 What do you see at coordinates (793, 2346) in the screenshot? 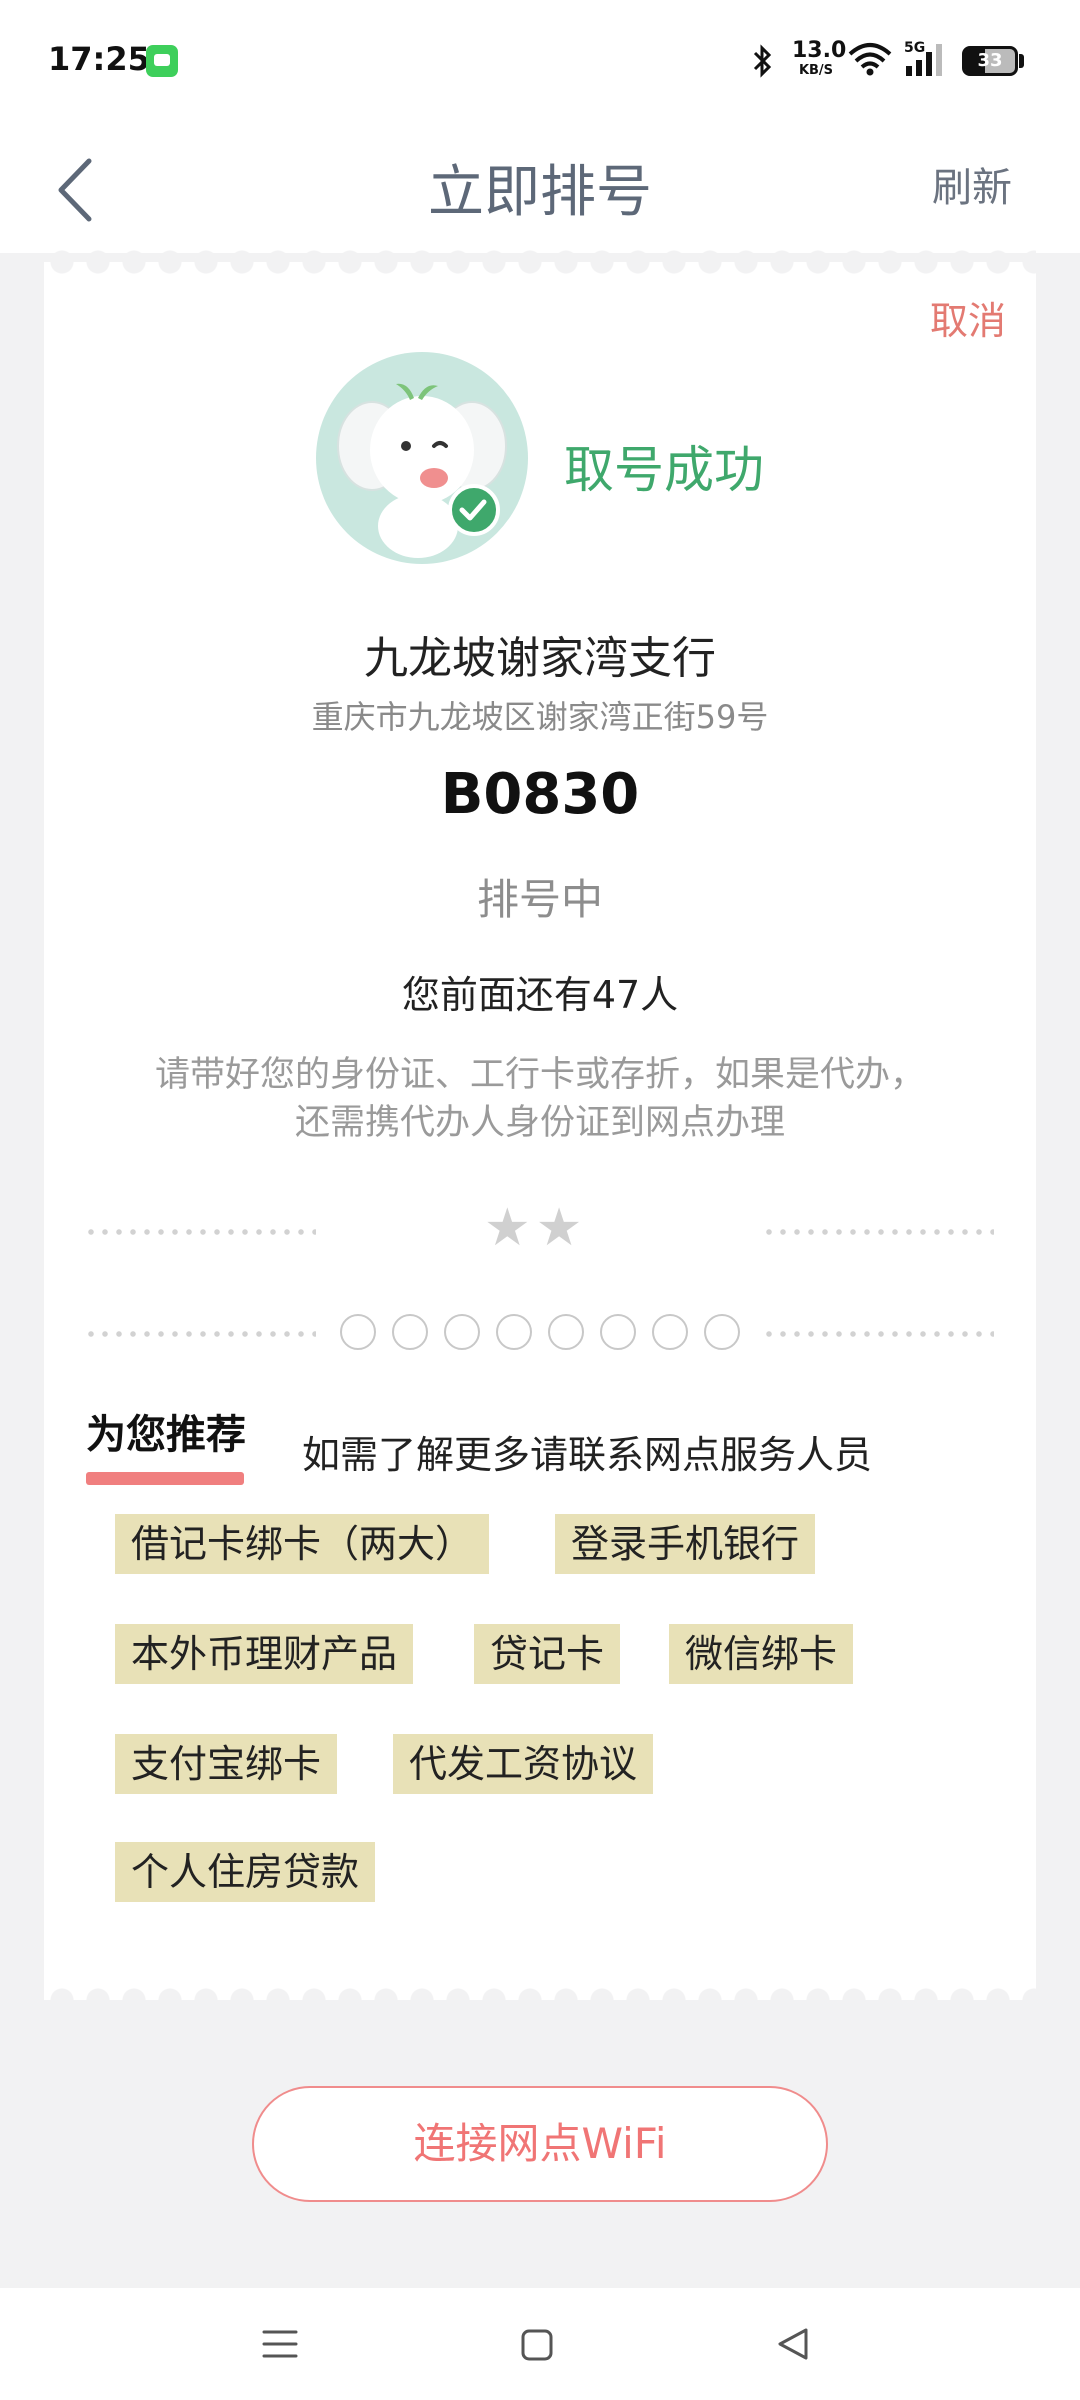
I see `back-triangle-icon` at bounding box center [793, 2346].